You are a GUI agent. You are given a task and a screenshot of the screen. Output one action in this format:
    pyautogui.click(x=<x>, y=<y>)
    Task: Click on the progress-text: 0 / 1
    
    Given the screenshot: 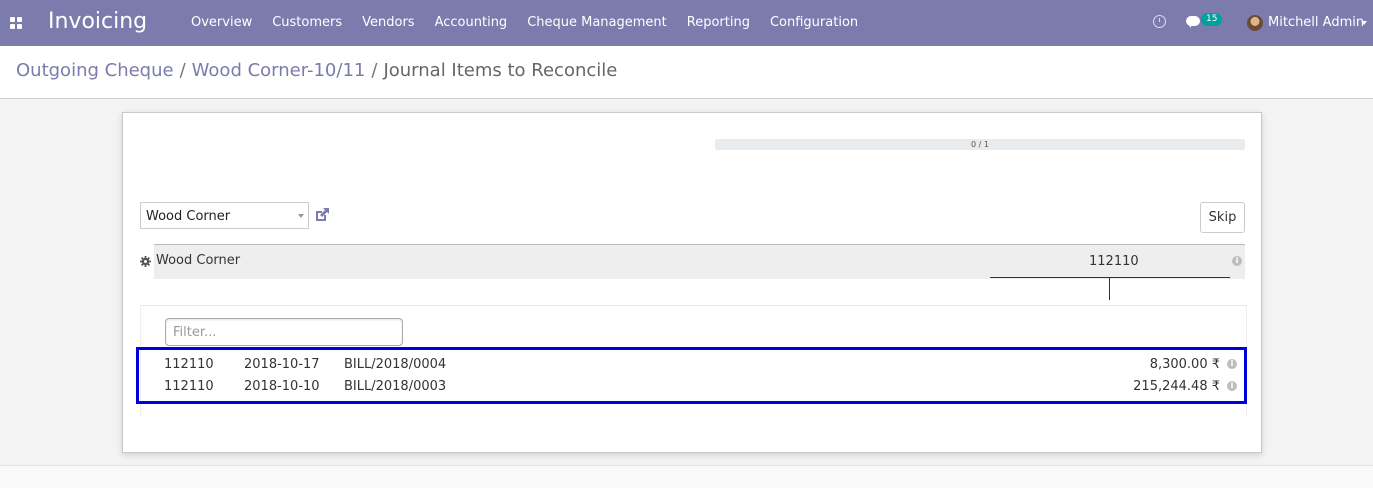 What is the action you would take?
    pyautogui.click(x=980, y=144)
    